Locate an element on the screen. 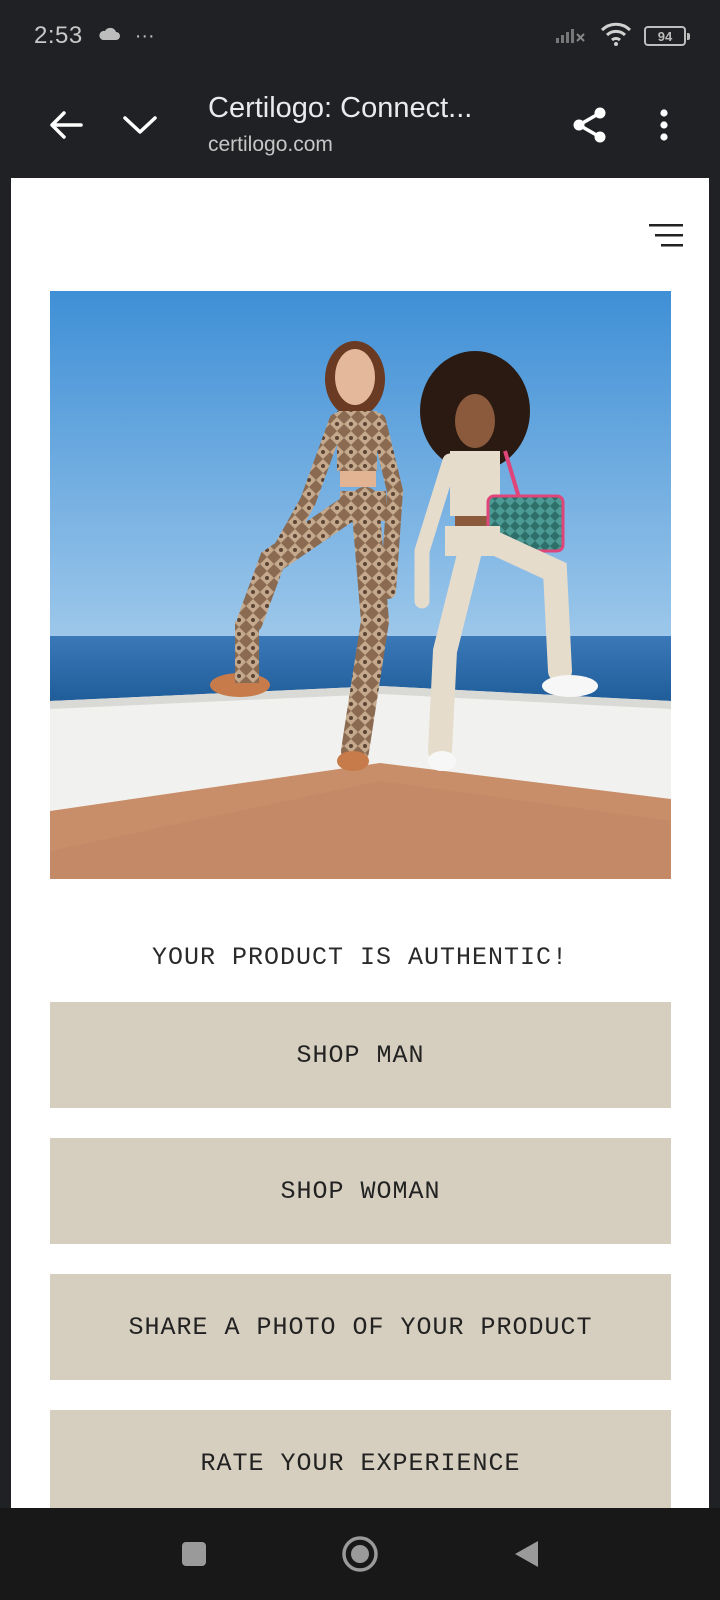 This screenshot has width=720, height=1600. wifi-icon is located at coordinates (616, 36).